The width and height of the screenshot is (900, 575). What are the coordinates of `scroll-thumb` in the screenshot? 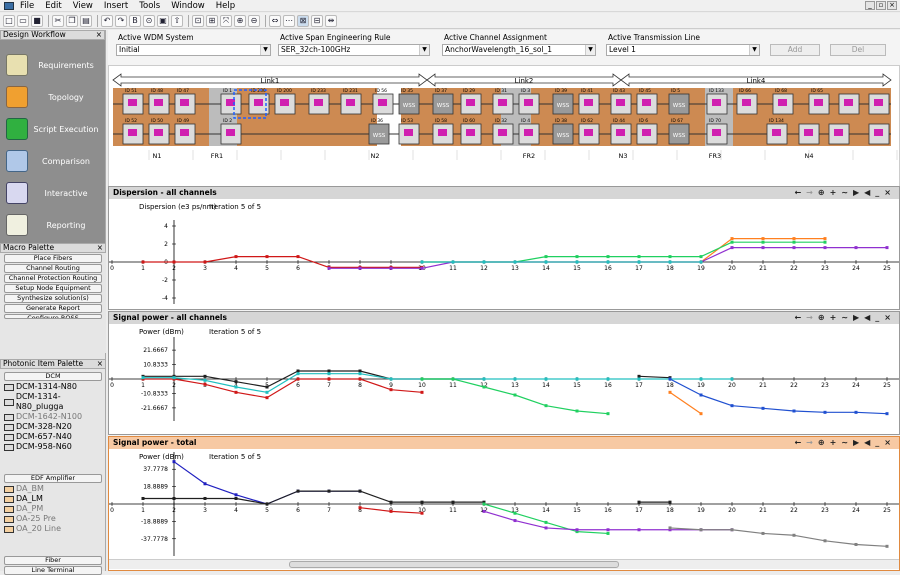 It's located at (454, 564).